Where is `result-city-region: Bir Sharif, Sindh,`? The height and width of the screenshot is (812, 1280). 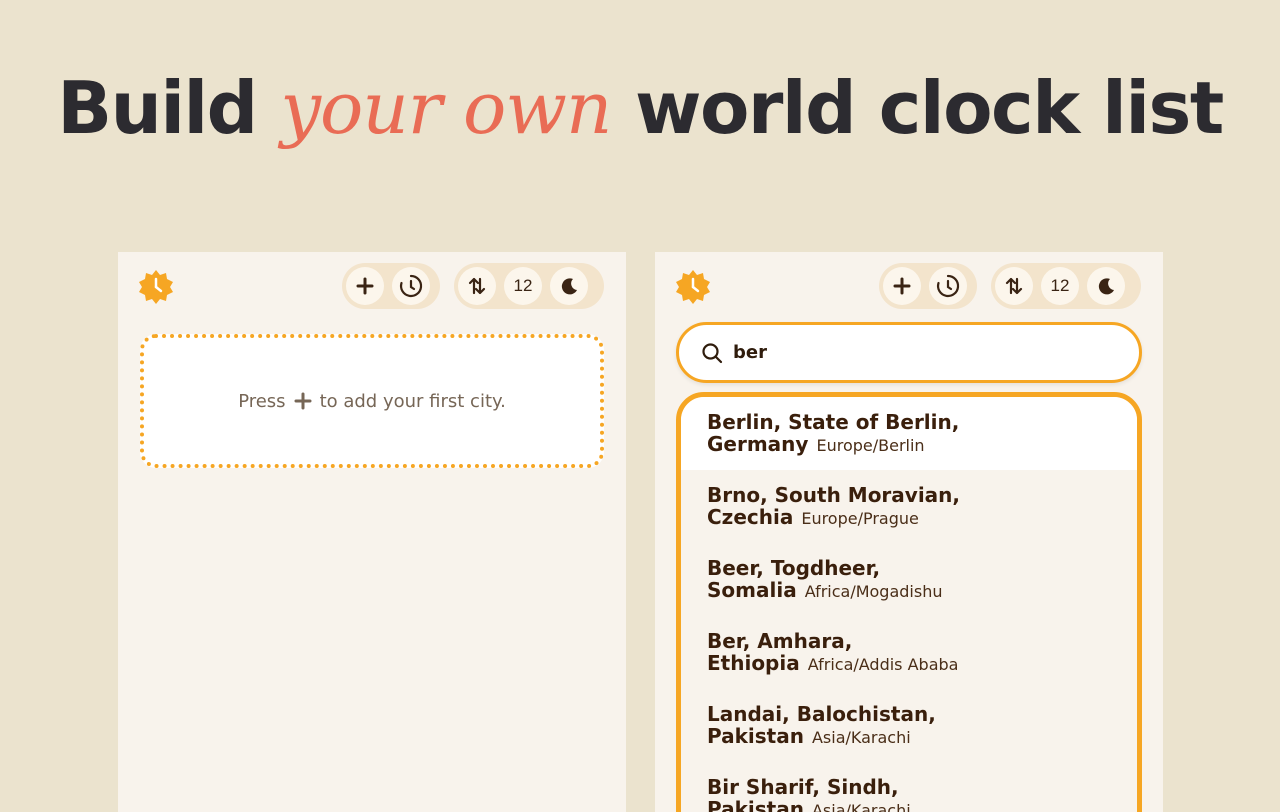 result-city-region: Bir Sharif, Sindh, is located at coordinates (803, 787).